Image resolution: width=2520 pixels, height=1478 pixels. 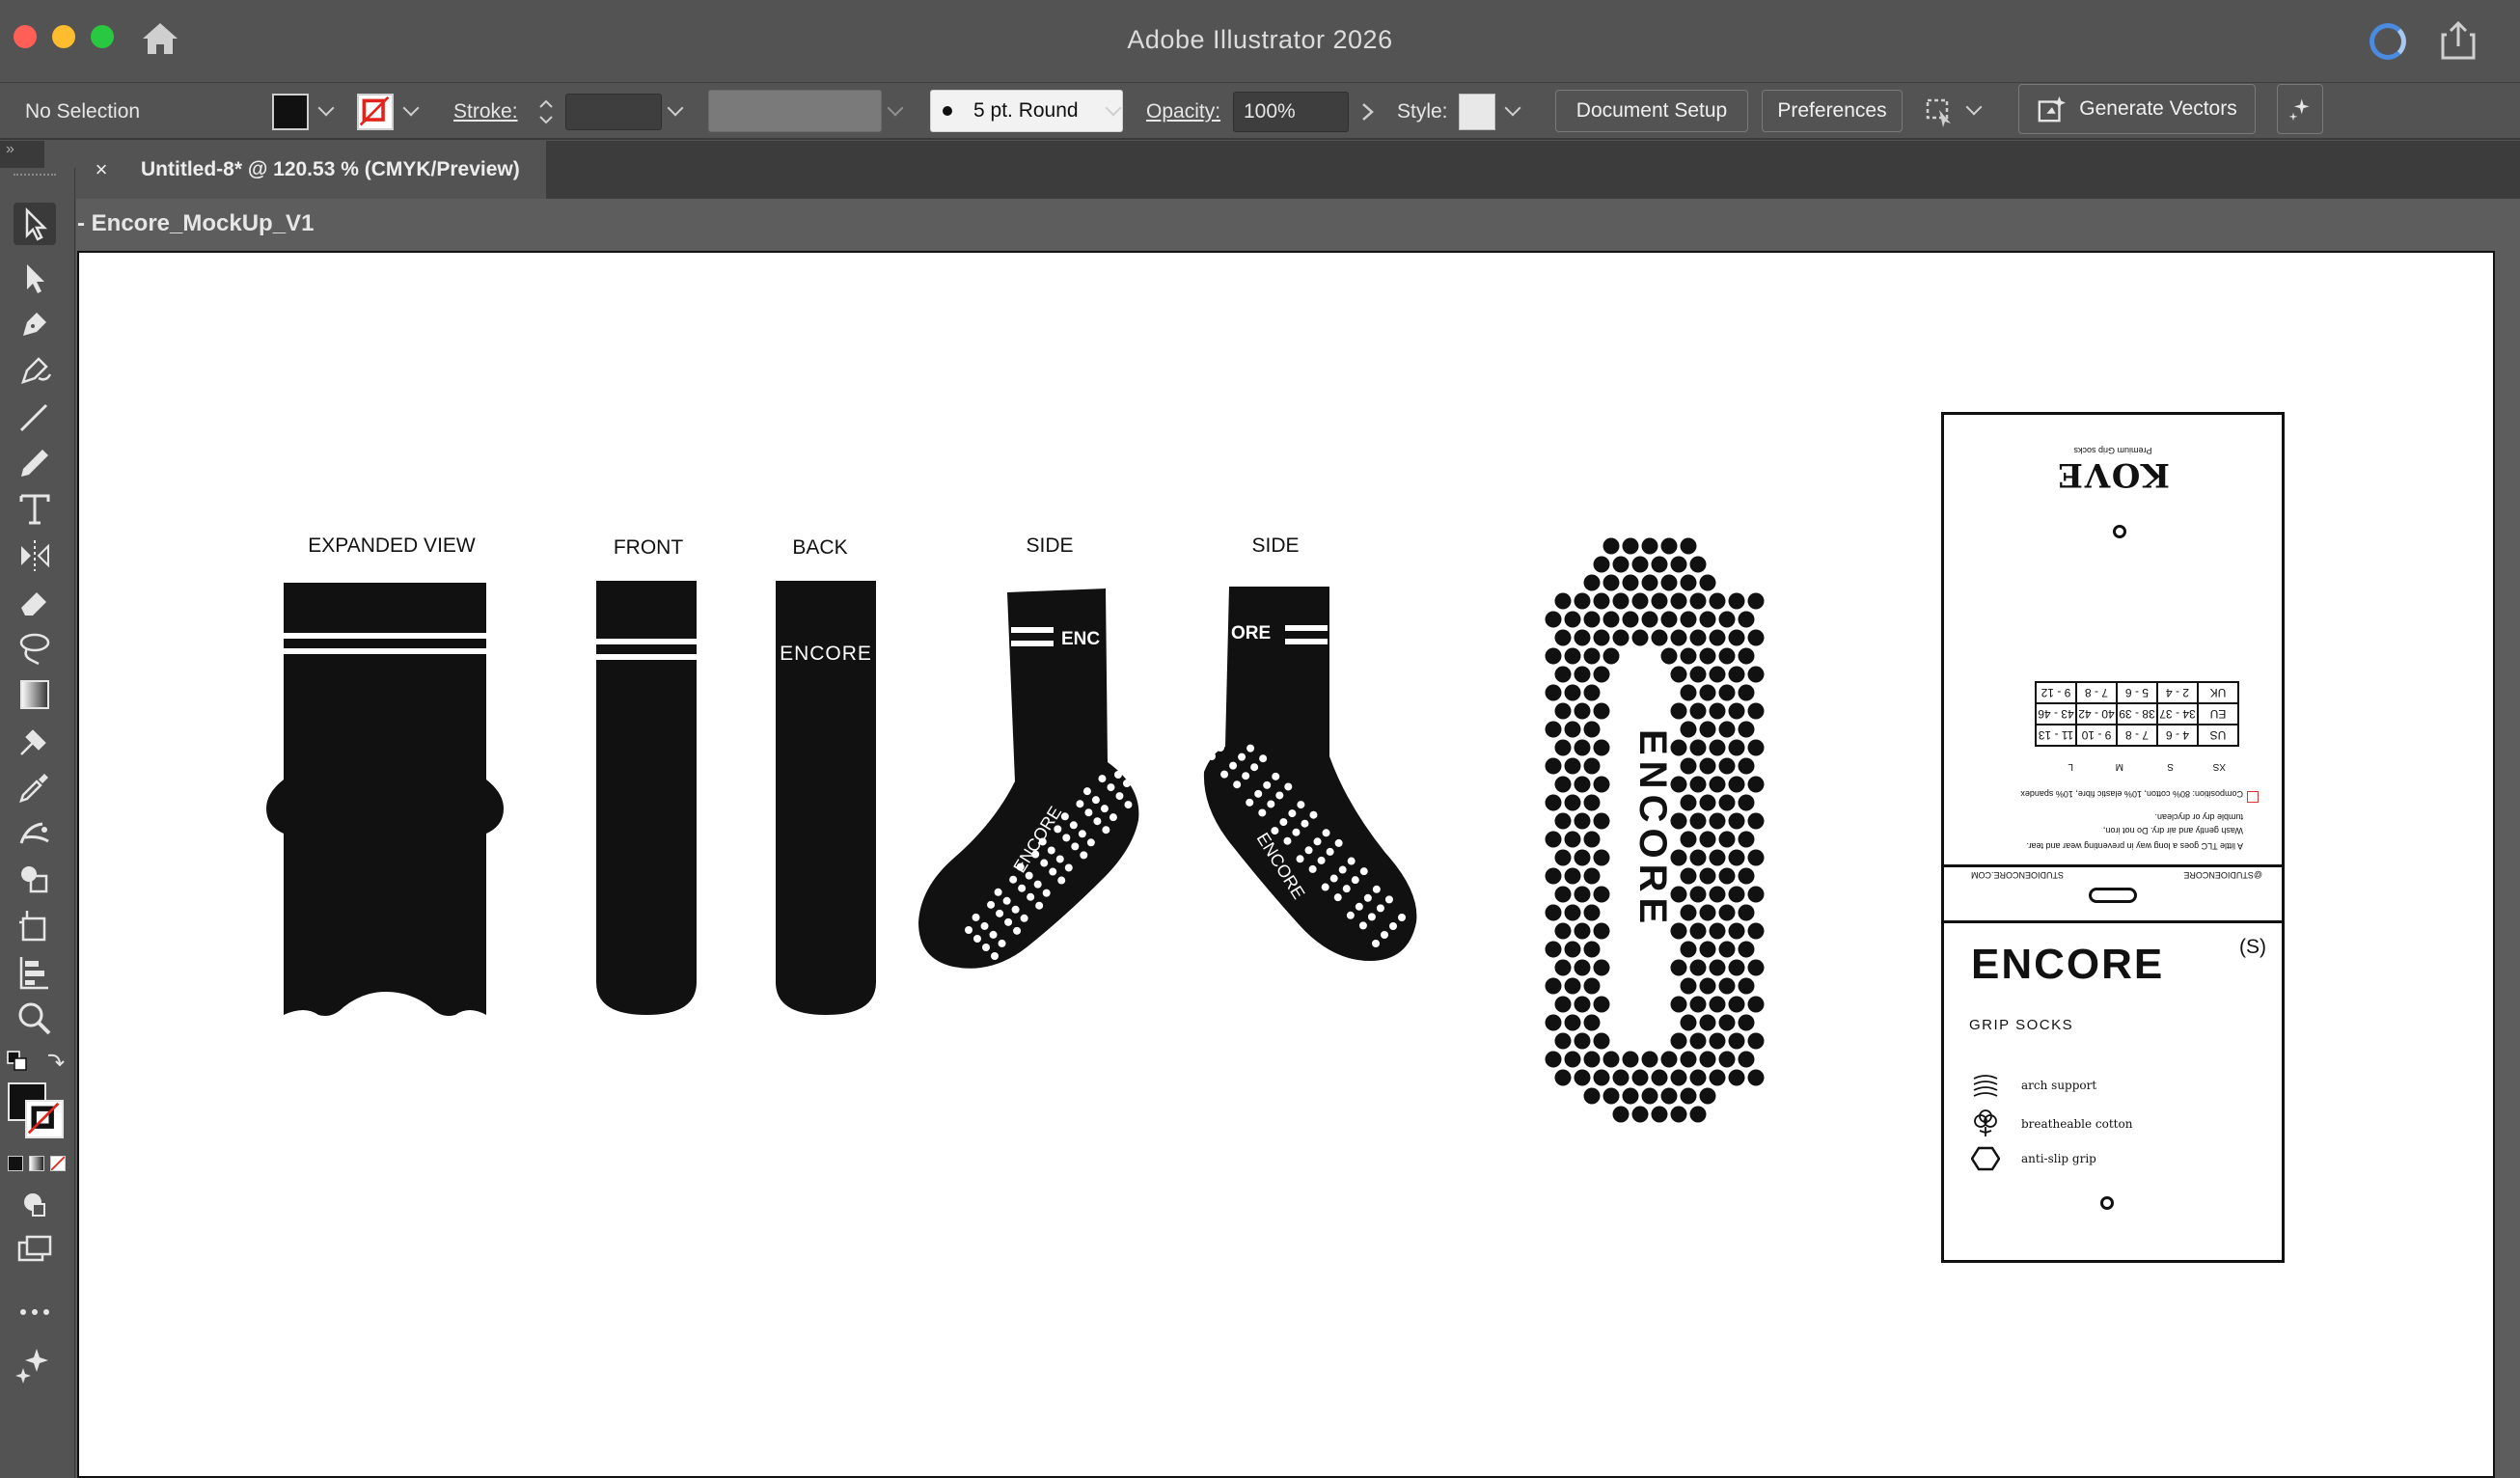 I want to click on type-tool-icon, so click(x=35, y=510).